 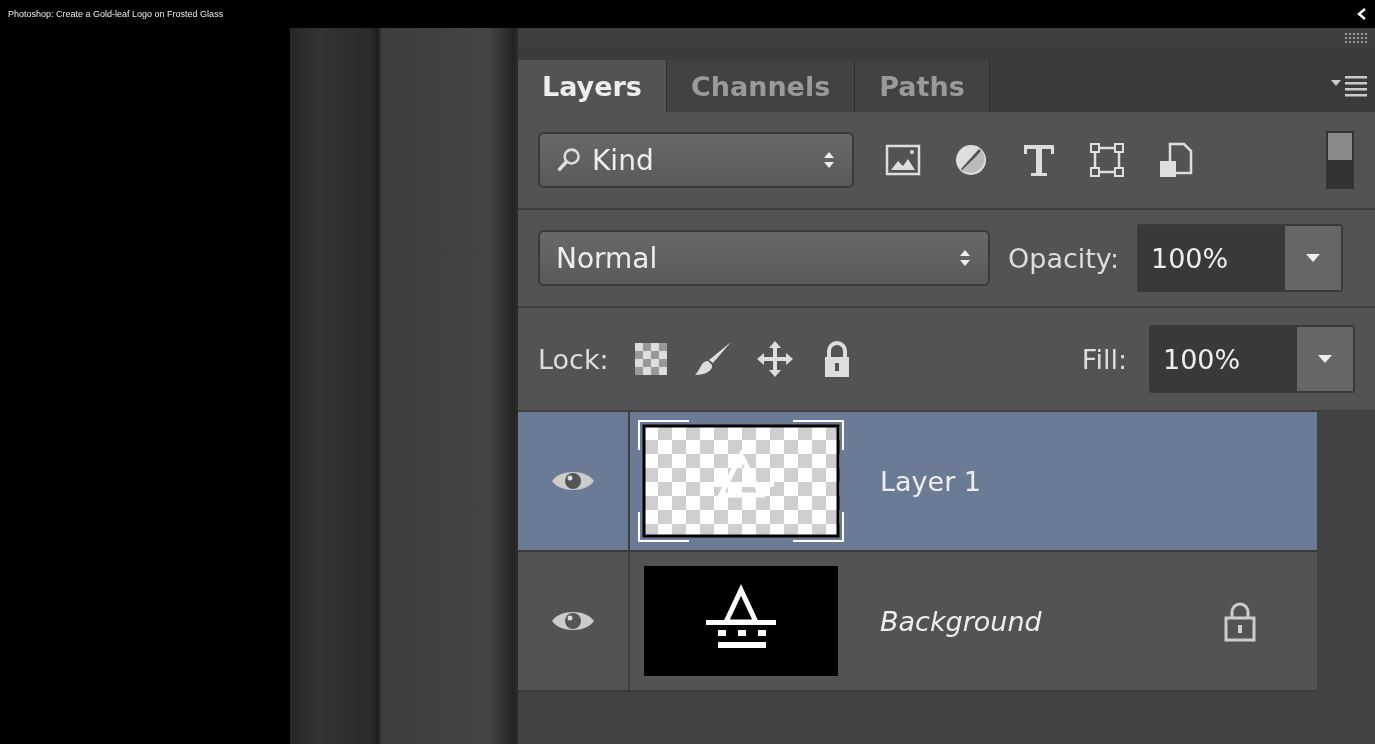 What do you see at coordinates (961, 621) in the screenshot?
I see `layer-name: Background` at bounding box center [961, 621].